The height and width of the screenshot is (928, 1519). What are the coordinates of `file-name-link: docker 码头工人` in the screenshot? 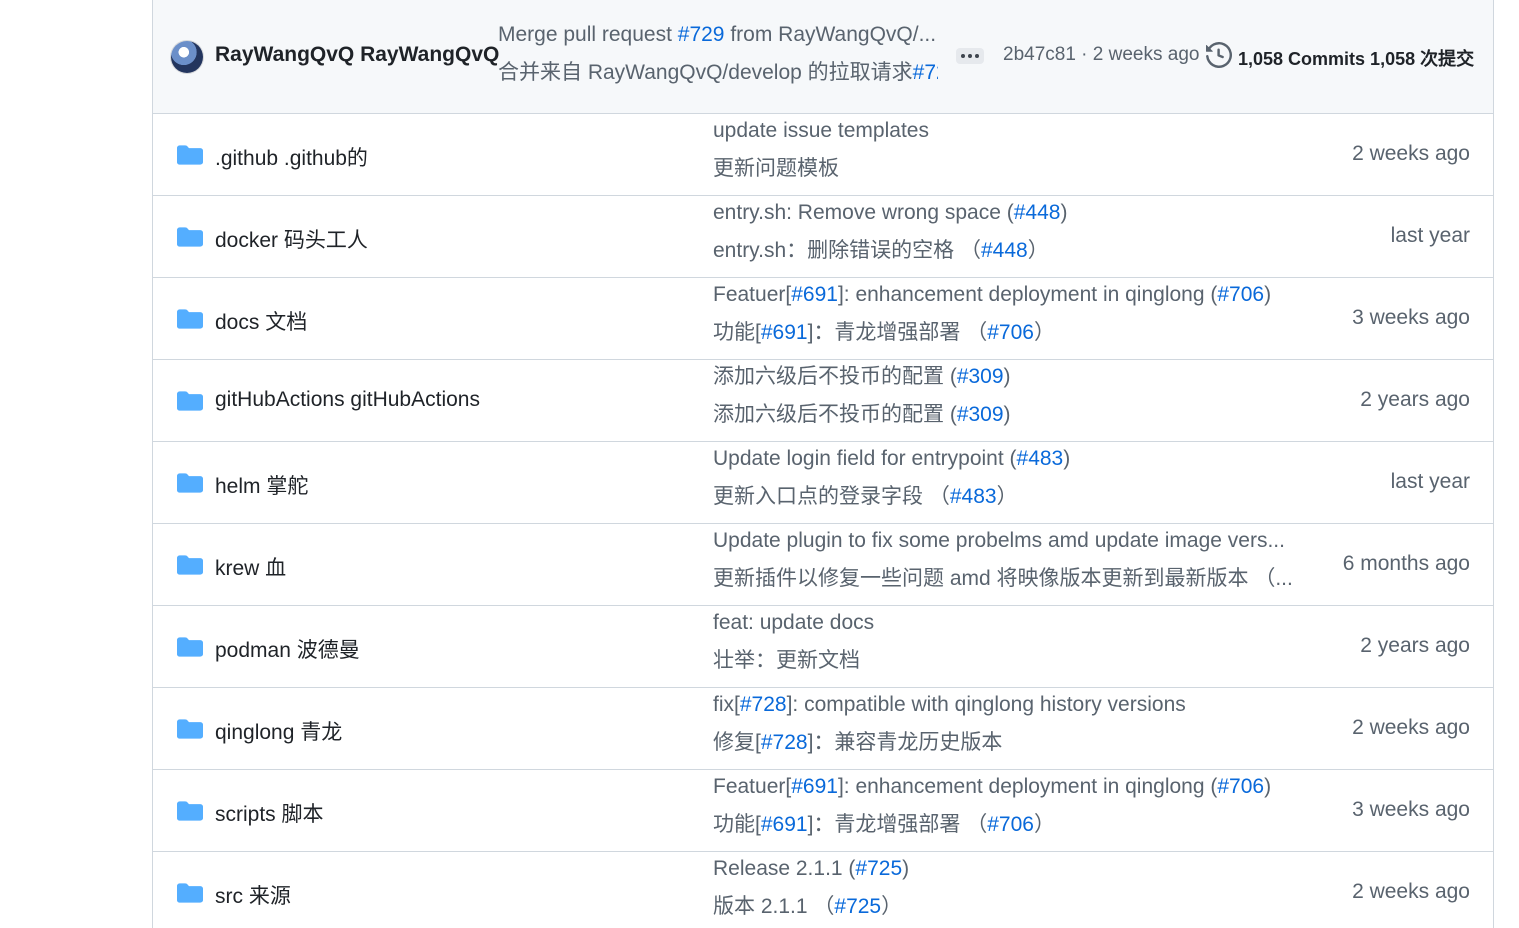 It's located at (291, 239).